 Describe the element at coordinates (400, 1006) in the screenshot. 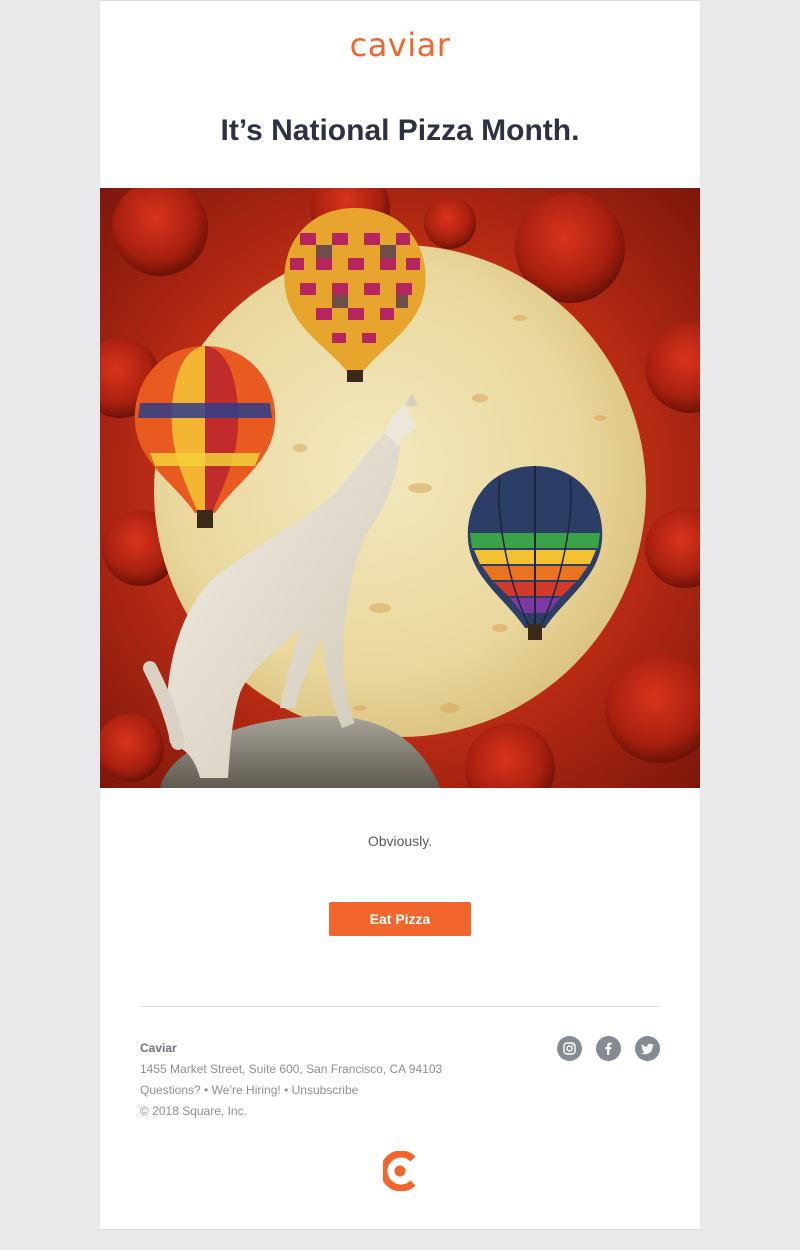

I see `footer-divider` at that location.